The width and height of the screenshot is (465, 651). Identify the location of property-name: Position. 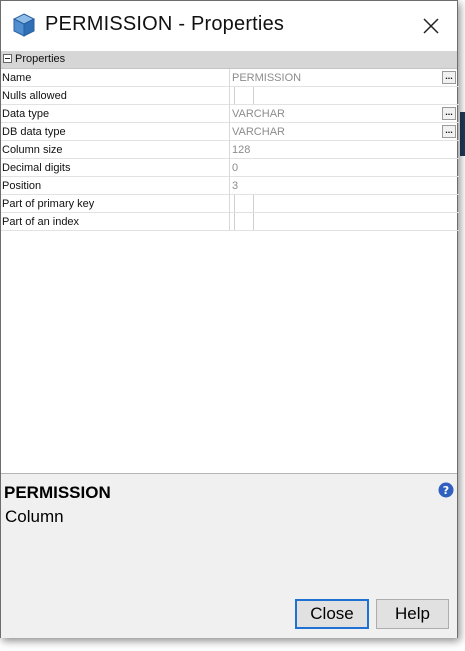
(22, 186).